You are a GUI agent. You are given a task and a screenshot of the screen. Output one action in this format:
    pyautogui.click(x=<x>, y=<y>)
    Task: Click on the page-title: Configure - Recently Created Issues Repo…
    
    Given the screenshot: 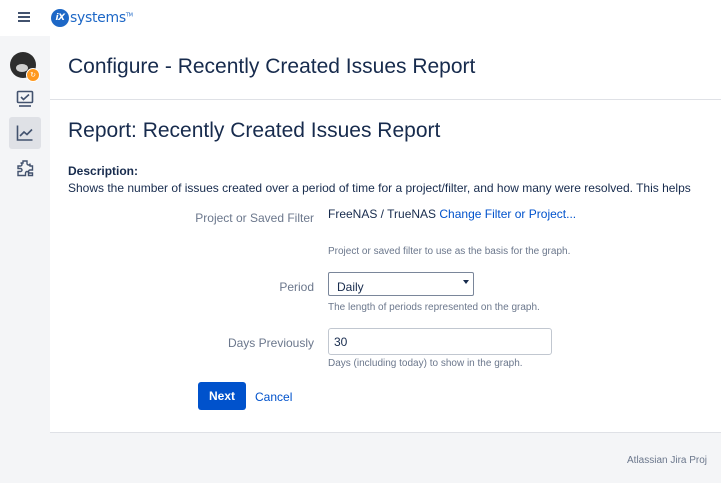 What is the action you would take?
    pyautogui.click(x=272, y=66)
    